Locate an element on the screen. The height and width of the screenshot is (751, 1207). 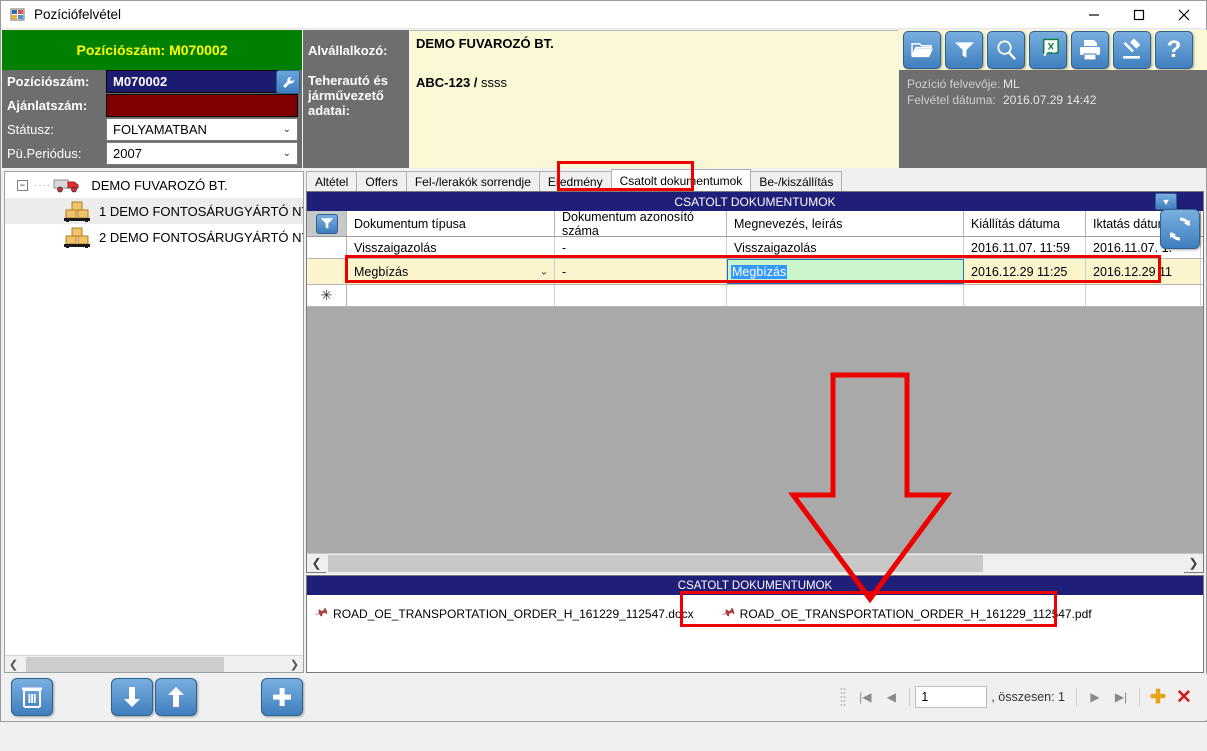
label-position-number: Pozíciószám: is located at coordinates (54, 81).